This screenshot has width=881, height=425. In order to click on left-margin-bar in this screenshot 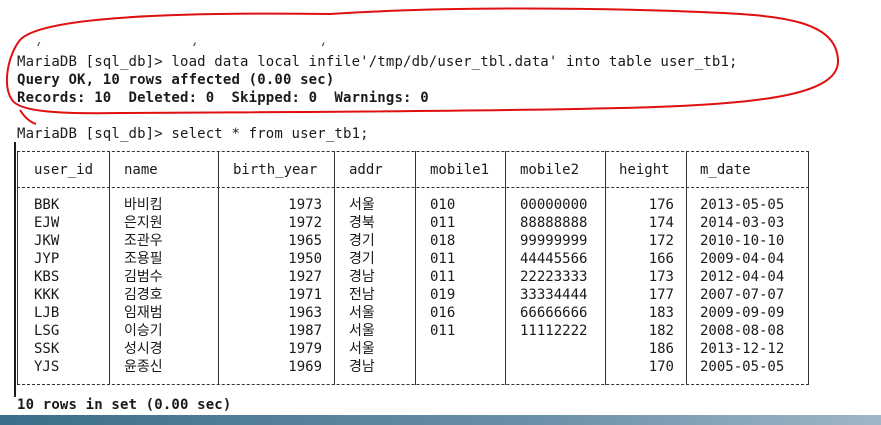, I will do `click(15, 269)`.